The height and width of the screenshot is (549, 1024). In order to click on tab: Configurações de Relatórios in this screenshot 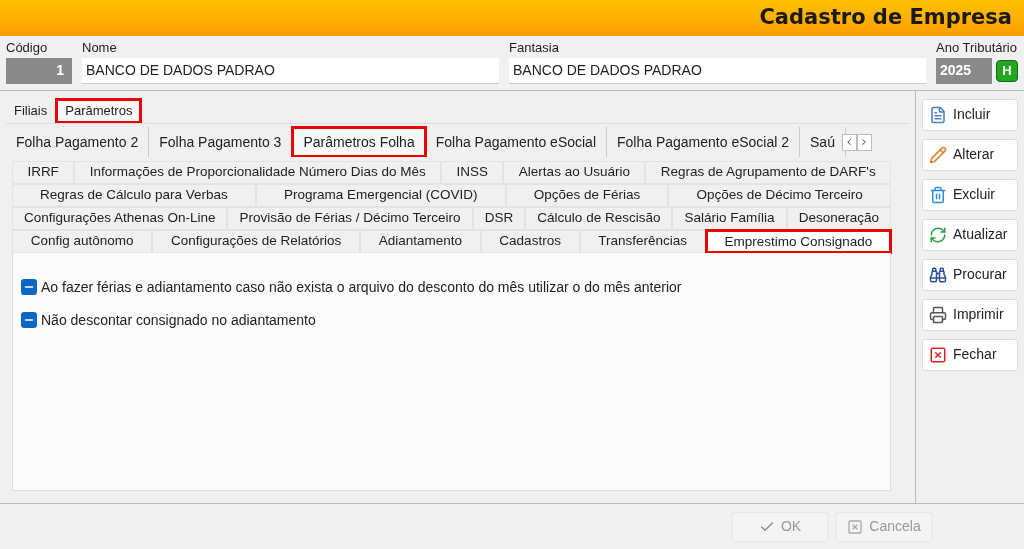, I will do `click(256, 241)`.